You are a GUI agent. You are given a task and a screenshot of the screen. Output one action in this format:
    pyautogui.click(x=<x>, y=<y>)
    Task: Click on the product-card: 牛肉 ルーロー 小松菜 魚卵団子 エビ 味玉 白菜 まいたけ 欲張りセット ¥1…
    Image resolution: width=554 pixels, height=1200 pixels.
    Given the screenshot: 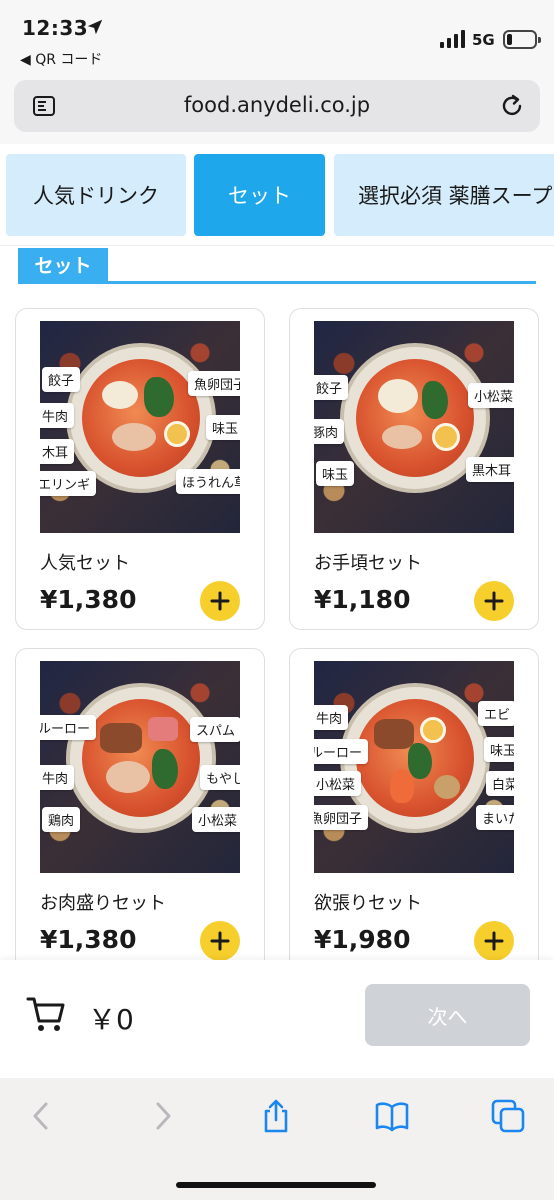 What is the action you would take?
    pyautogui.click(x=414, y=809)
    